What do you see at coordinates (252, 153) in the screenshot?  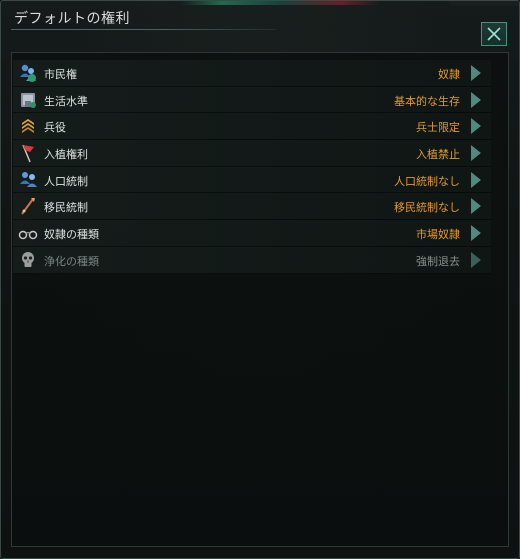 I see `right-row-colonization: 入植権利 入植禁止` at bounding box center [252, 153].